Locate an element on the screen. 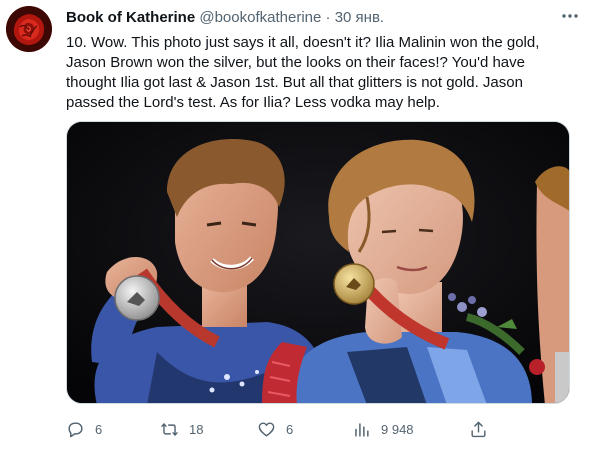 This screenshot has width=593, height=455. like-button: 6 is located at coordinates (275, 429).